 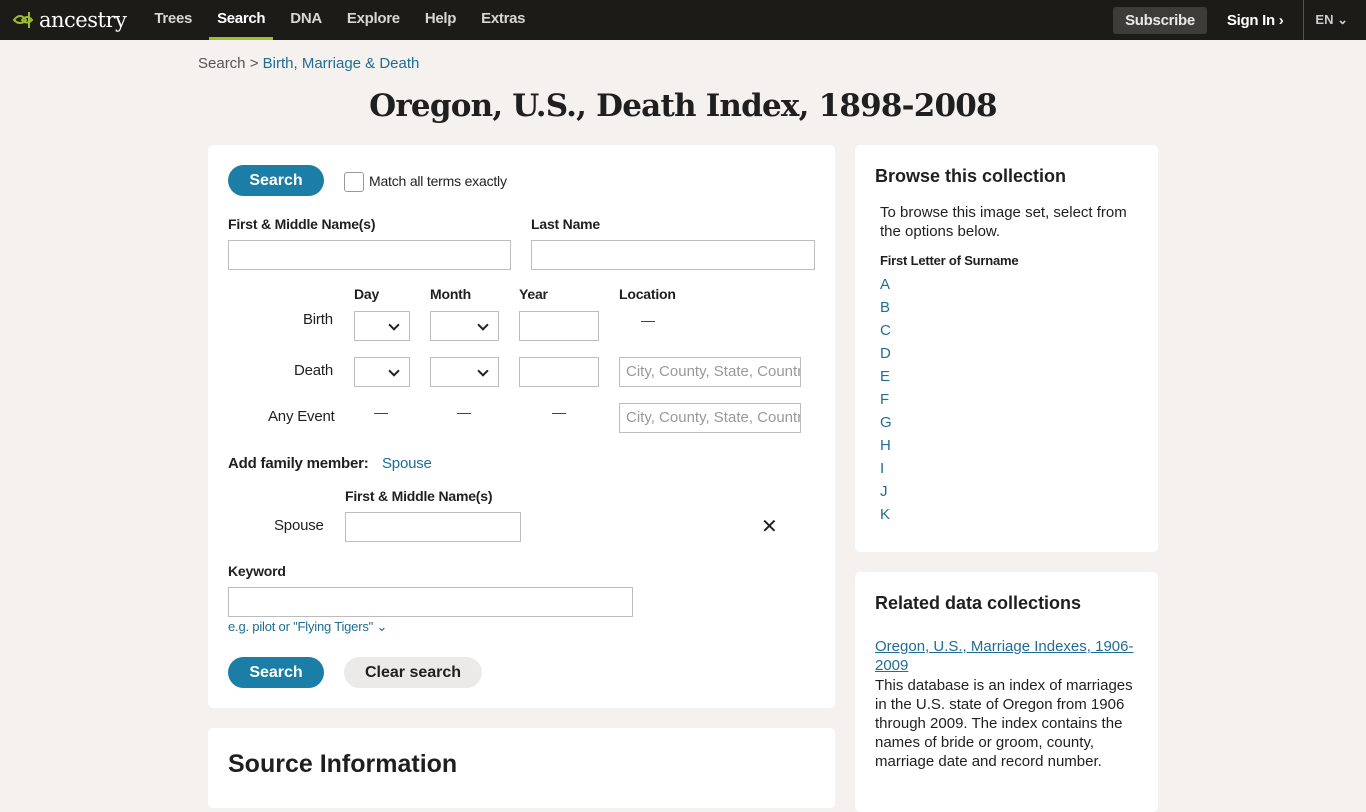 What do you see at coordinates (710, 418) in the screenshot?
I see `any-event-location-input: City, County, State, Country` at bounding box center [710, 418].